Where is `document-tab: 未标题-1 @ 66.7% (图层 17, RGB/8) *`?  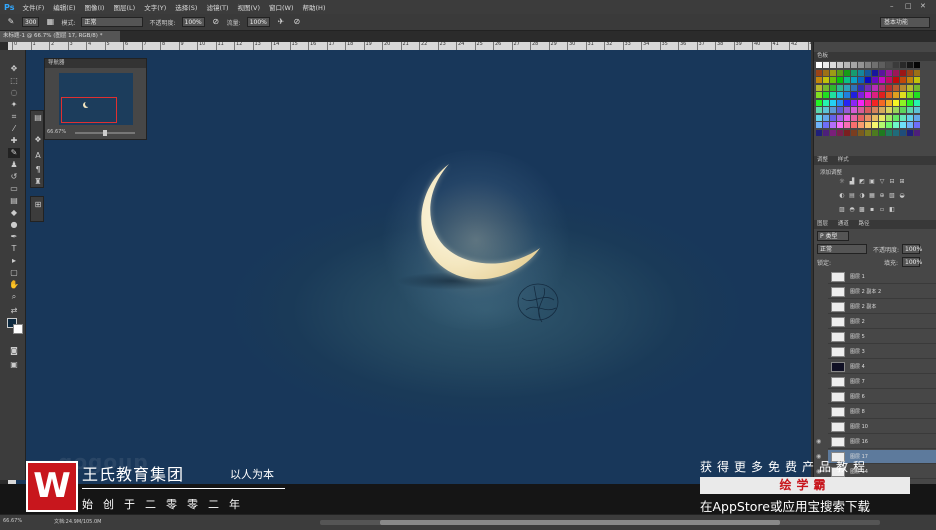 document-tab: 未标题-1 @ 66.7% (图层 17, RGB/8) * is located at coordinates (60, 36).